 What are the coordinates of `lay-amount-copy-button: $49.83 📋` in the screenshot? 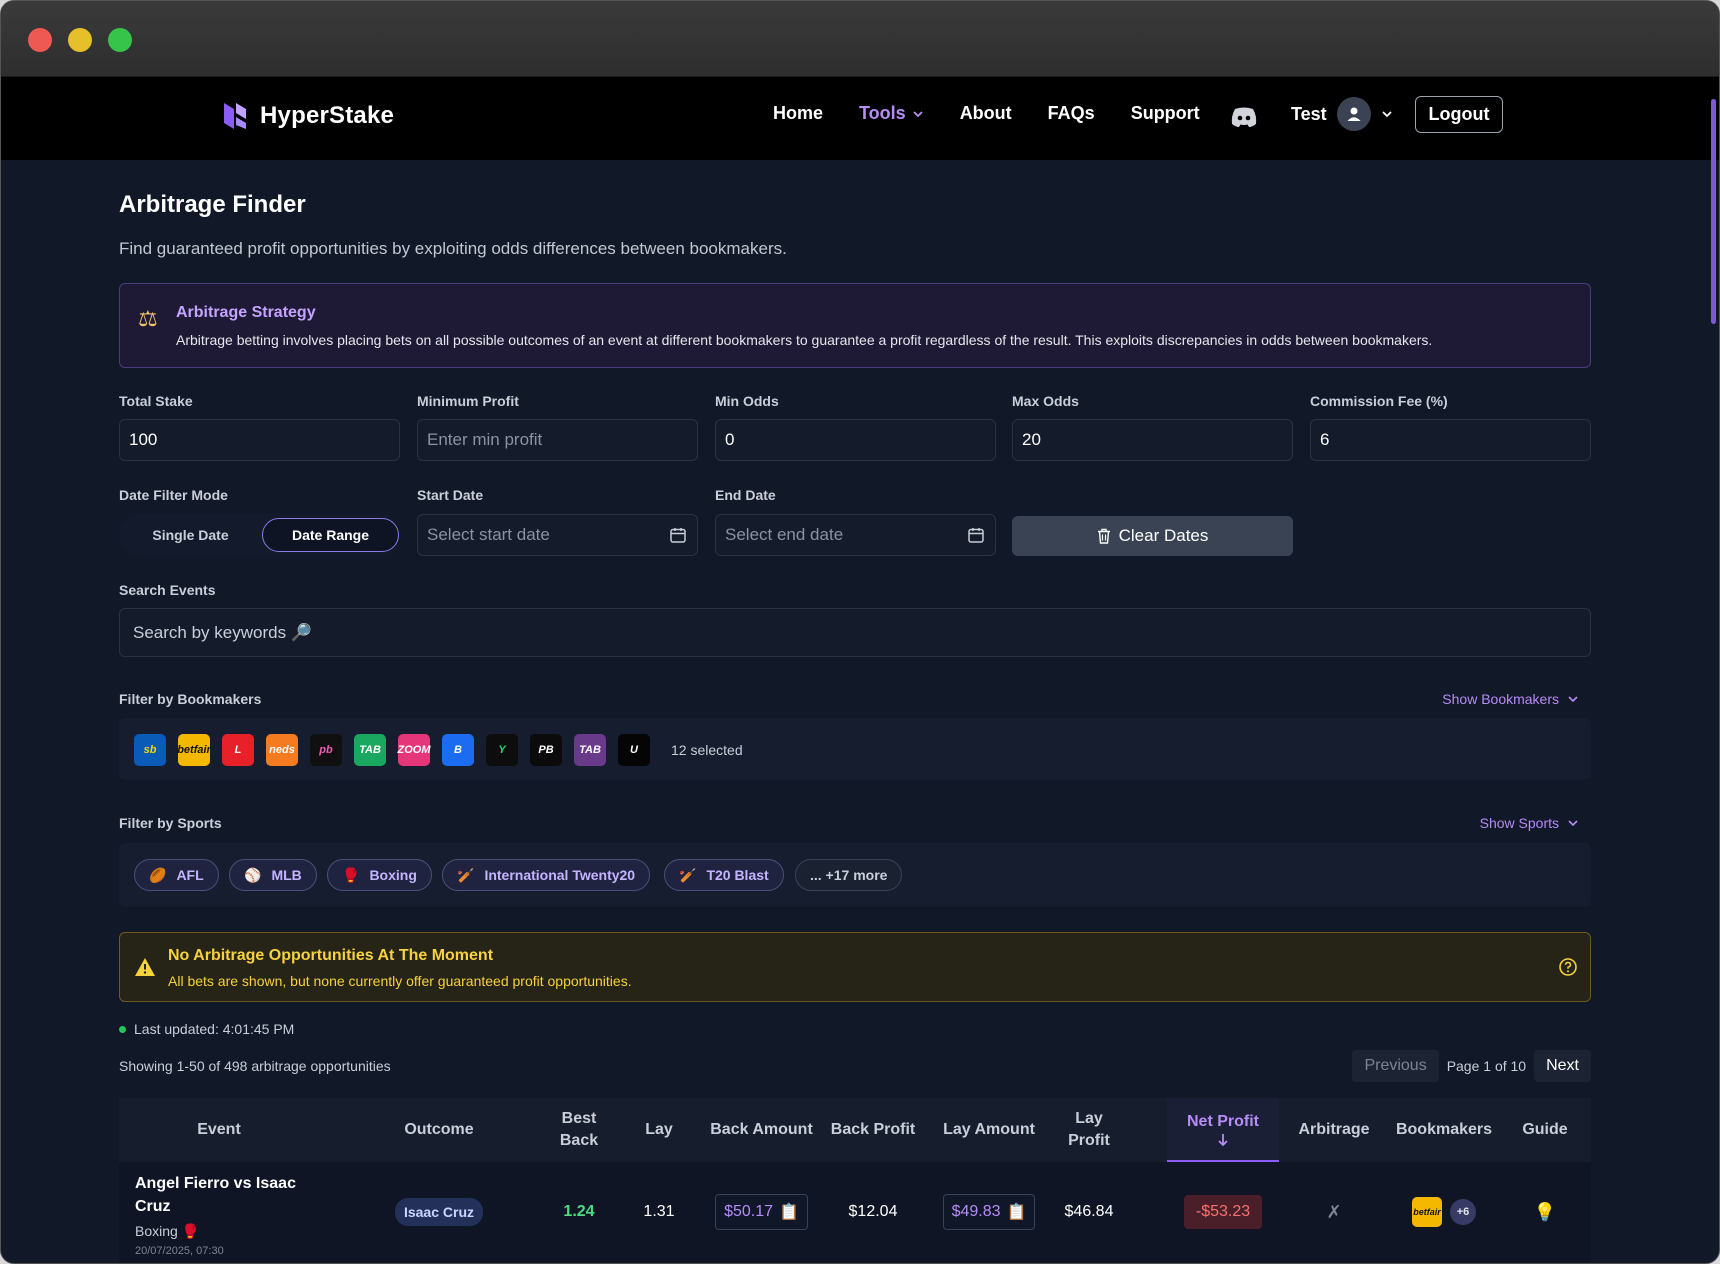 It's located at (989, 1212).